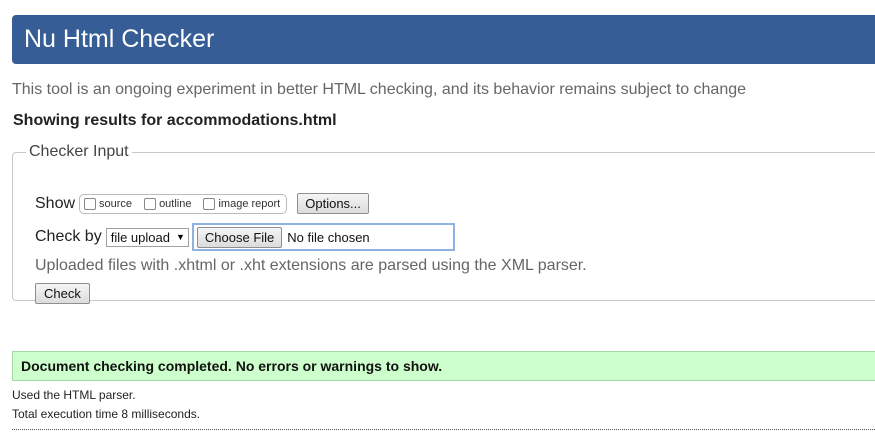 The width and height of the screenshot is (875, 445). Describe the element at coordinates (175, 120) in the screenshot. I see `showing-results-heading: Showing results for accommodations.html` at that location.